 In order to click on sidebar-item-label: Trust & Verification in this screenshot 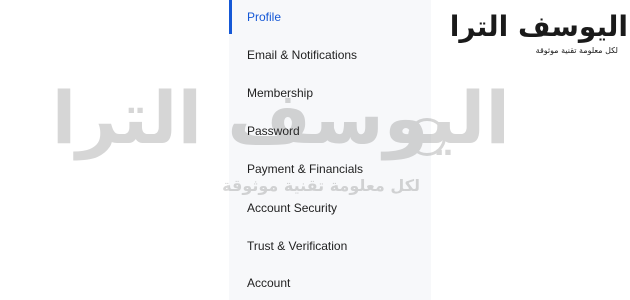, I will do `click(297, 246)`.